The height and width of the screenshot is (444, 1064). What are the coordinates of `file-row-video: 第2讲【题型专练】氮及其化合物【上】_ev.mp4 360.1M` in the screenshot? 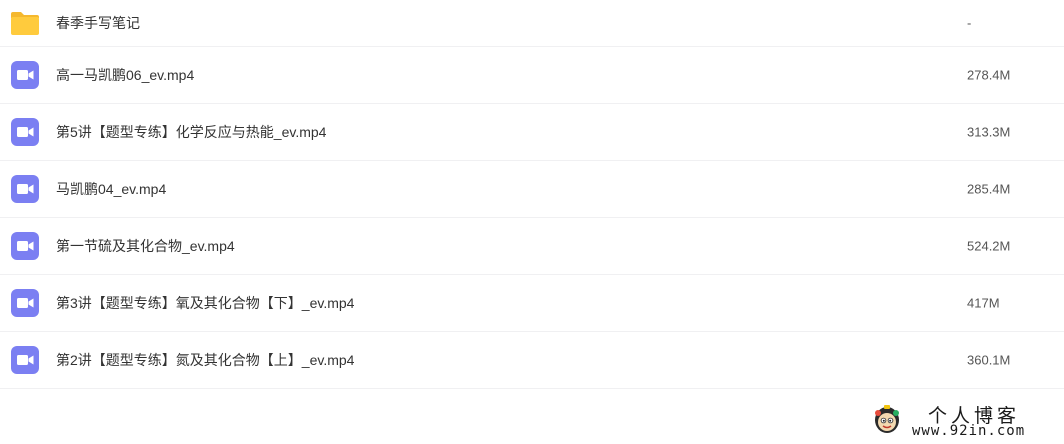 It's located at (532, 360).